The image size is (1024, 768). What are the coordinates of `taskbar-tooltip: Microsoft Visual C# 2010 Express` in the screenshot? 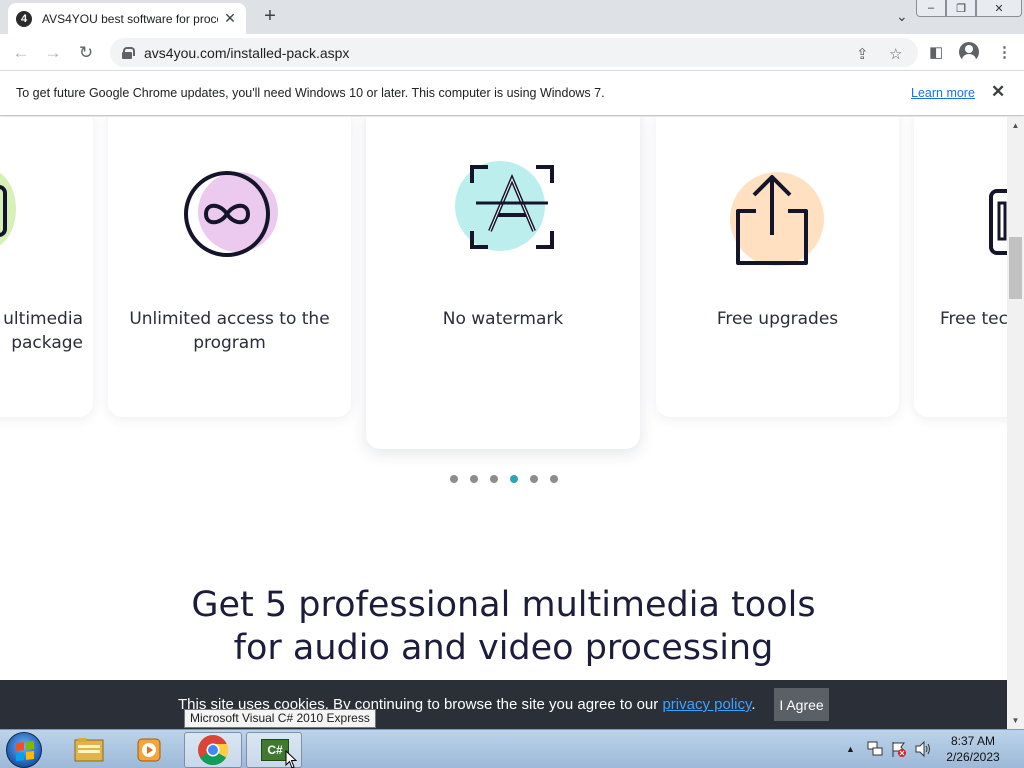 It's located at (280, 718).